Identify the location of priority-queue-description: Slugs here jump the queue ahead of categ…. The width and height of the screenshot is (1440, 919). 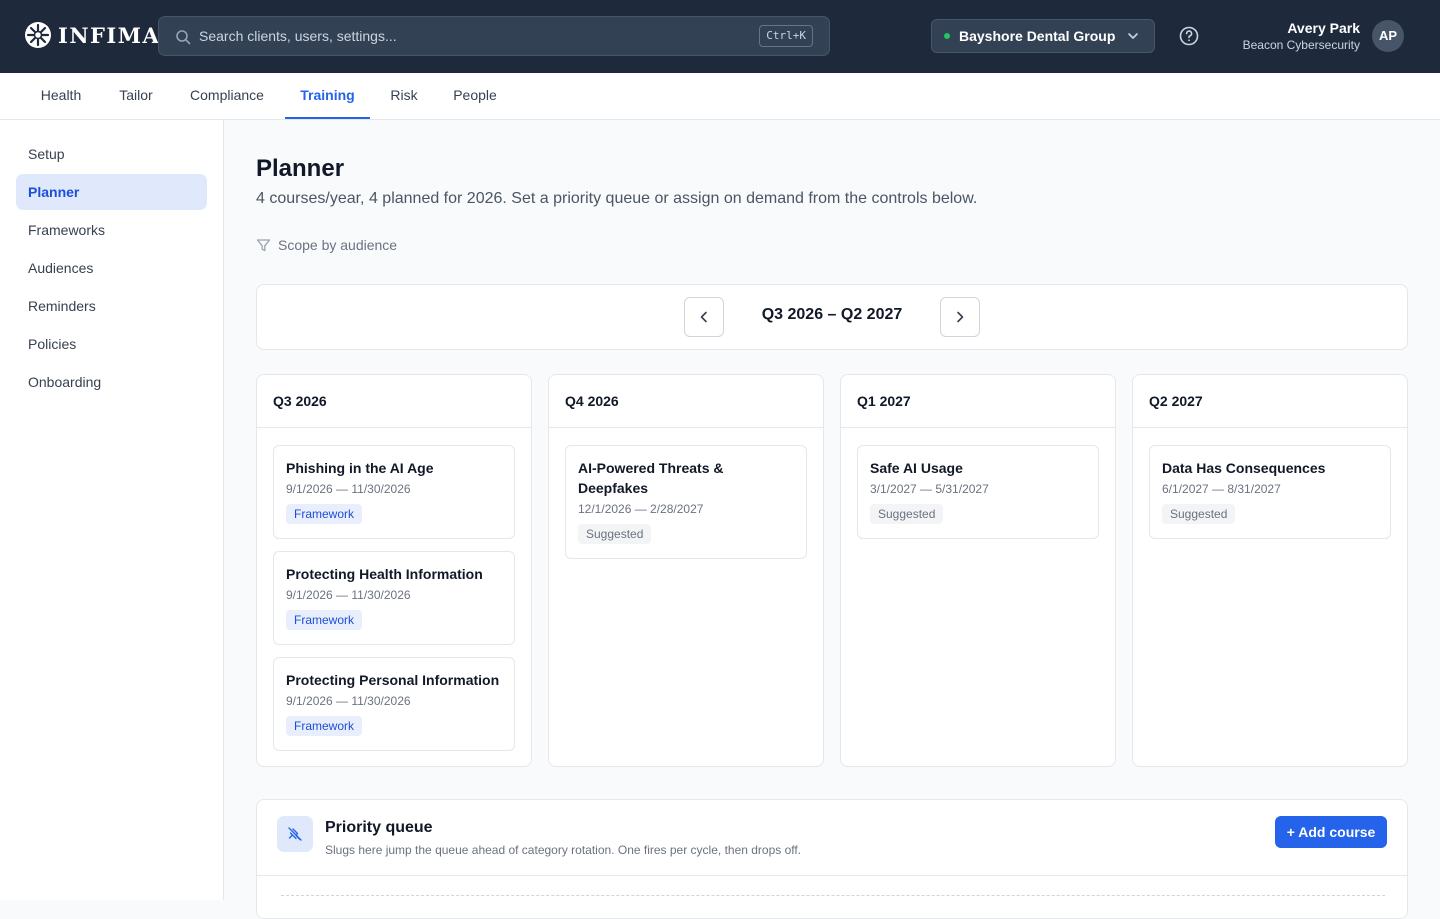
(563, 850).